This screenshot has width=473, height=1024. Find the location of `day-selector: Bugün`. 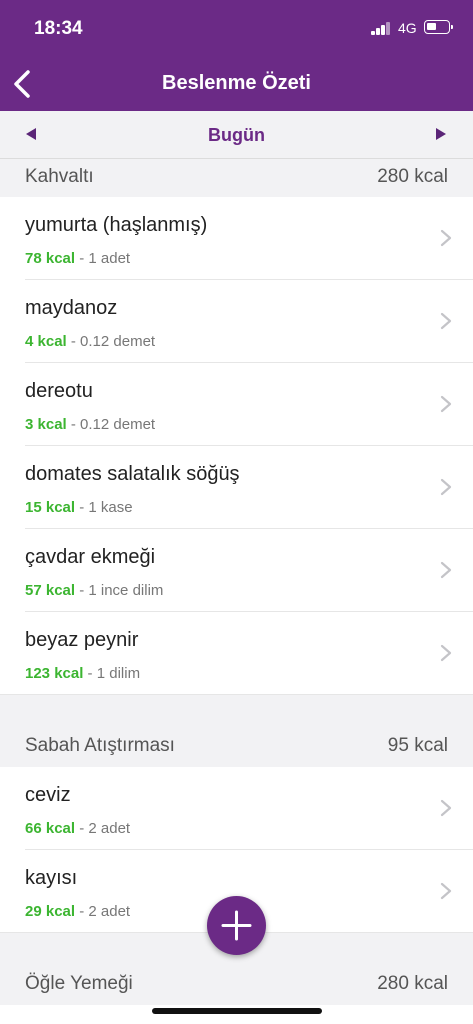

day-selector: Bugün is located at coordinates (236, 135).